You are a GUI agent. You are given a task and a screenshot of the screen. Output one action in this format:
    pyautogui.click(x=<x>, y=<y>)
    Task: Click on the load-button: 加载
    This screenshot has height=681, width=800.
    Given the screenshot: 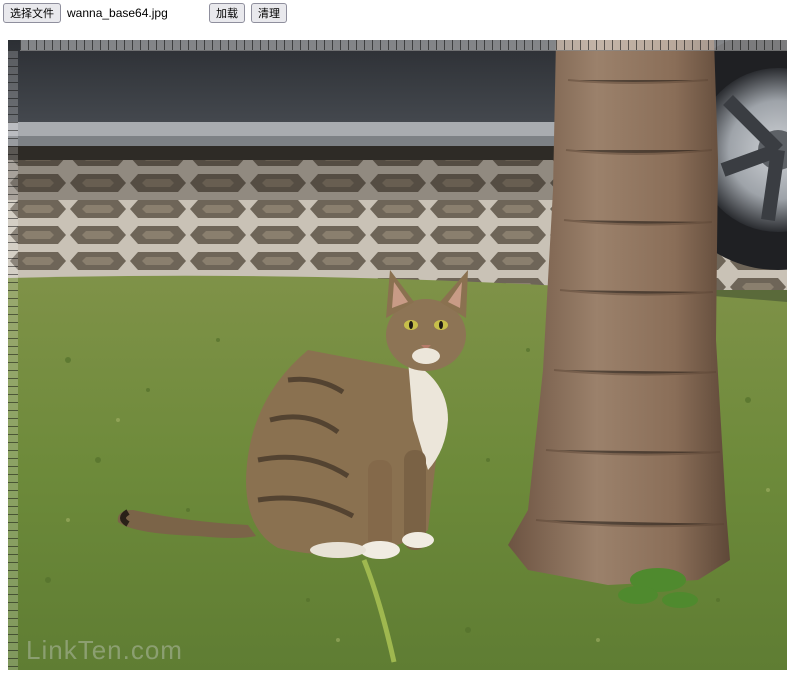 What is the action you would take?
    pyautogui.click(x=227, y=13)
    